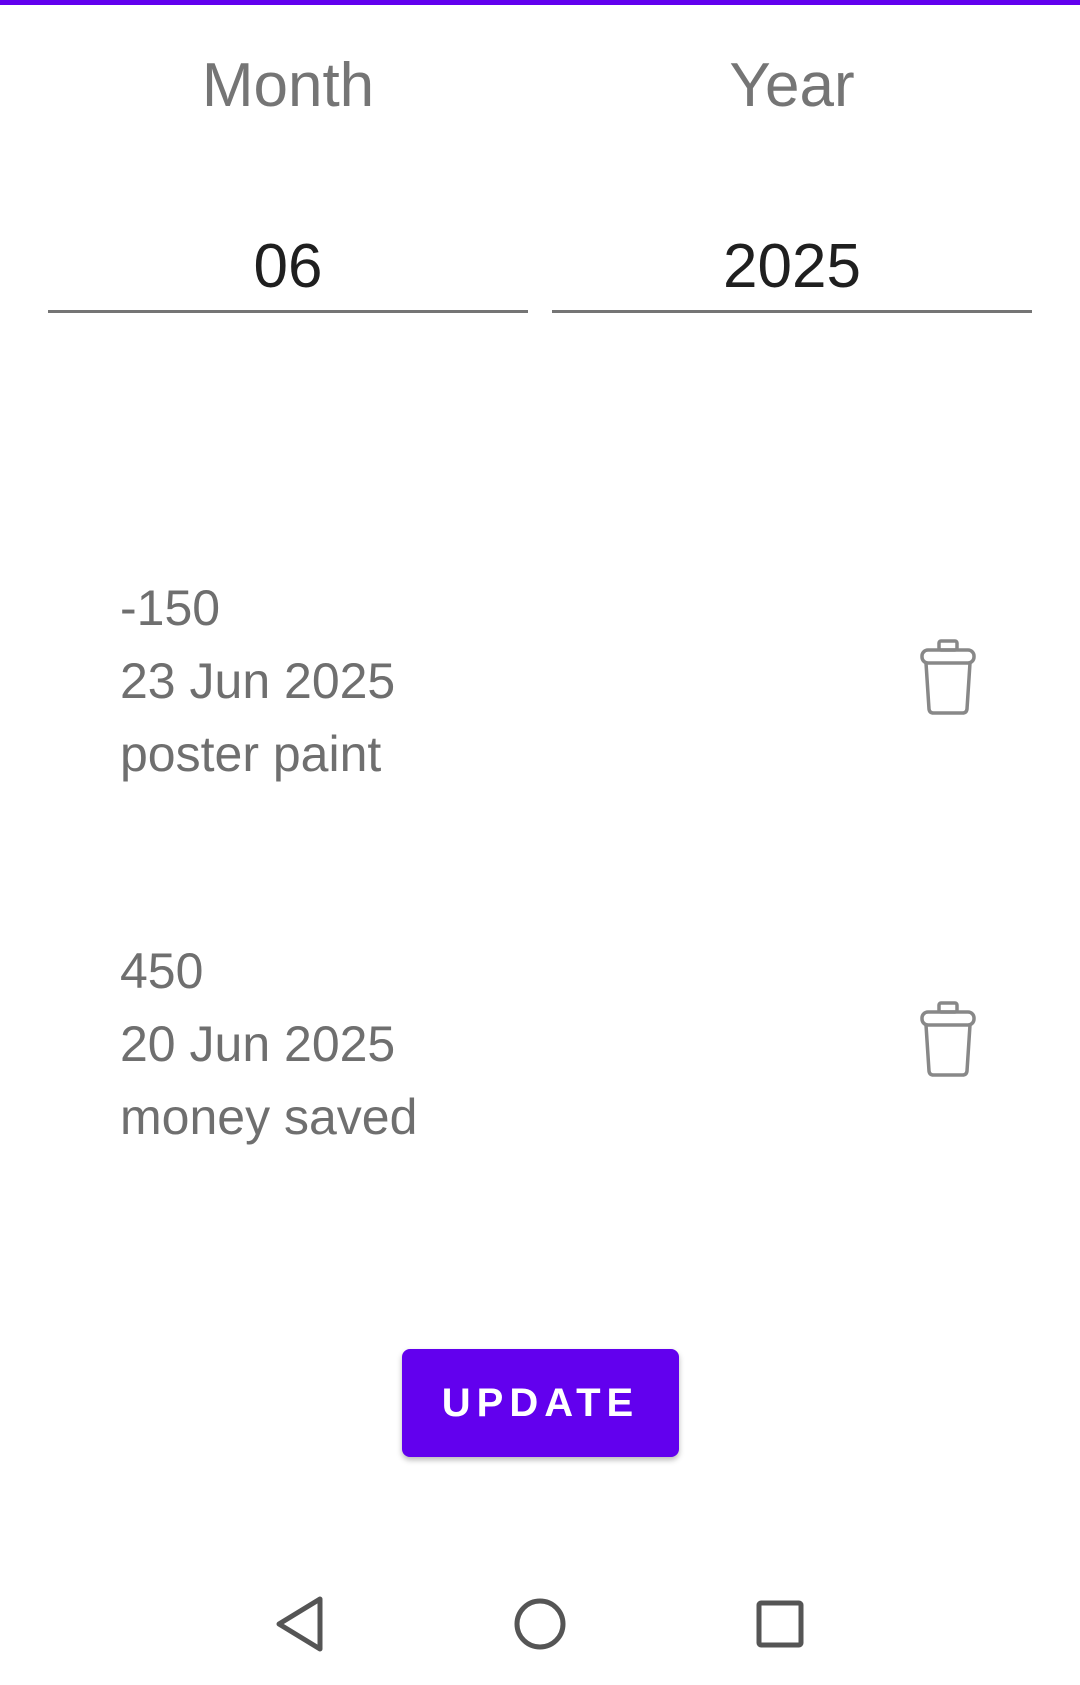 The width and height of the screenshot is (1080, 1685). I want to click on back-triangle-icon, so click(300, 1624).